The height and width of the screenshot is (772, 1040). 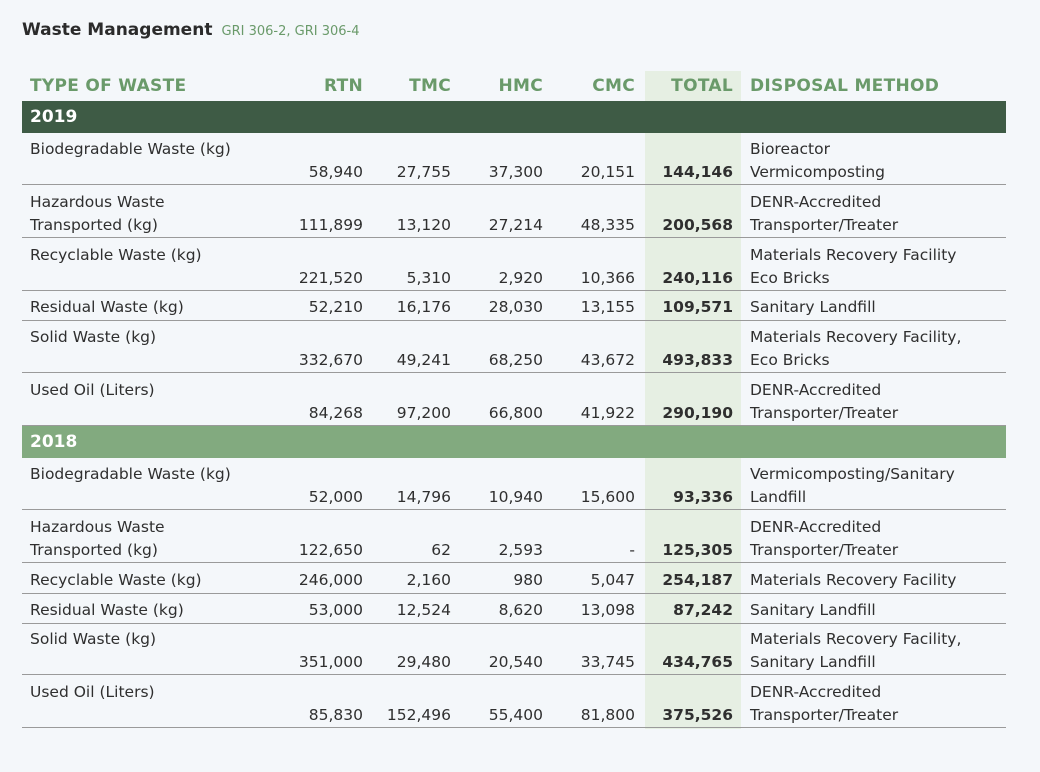 What do you see at coordinates (514, 442) in the screenshot?
I see `year-header-2018: 2018` at bounding box center [514, 442].